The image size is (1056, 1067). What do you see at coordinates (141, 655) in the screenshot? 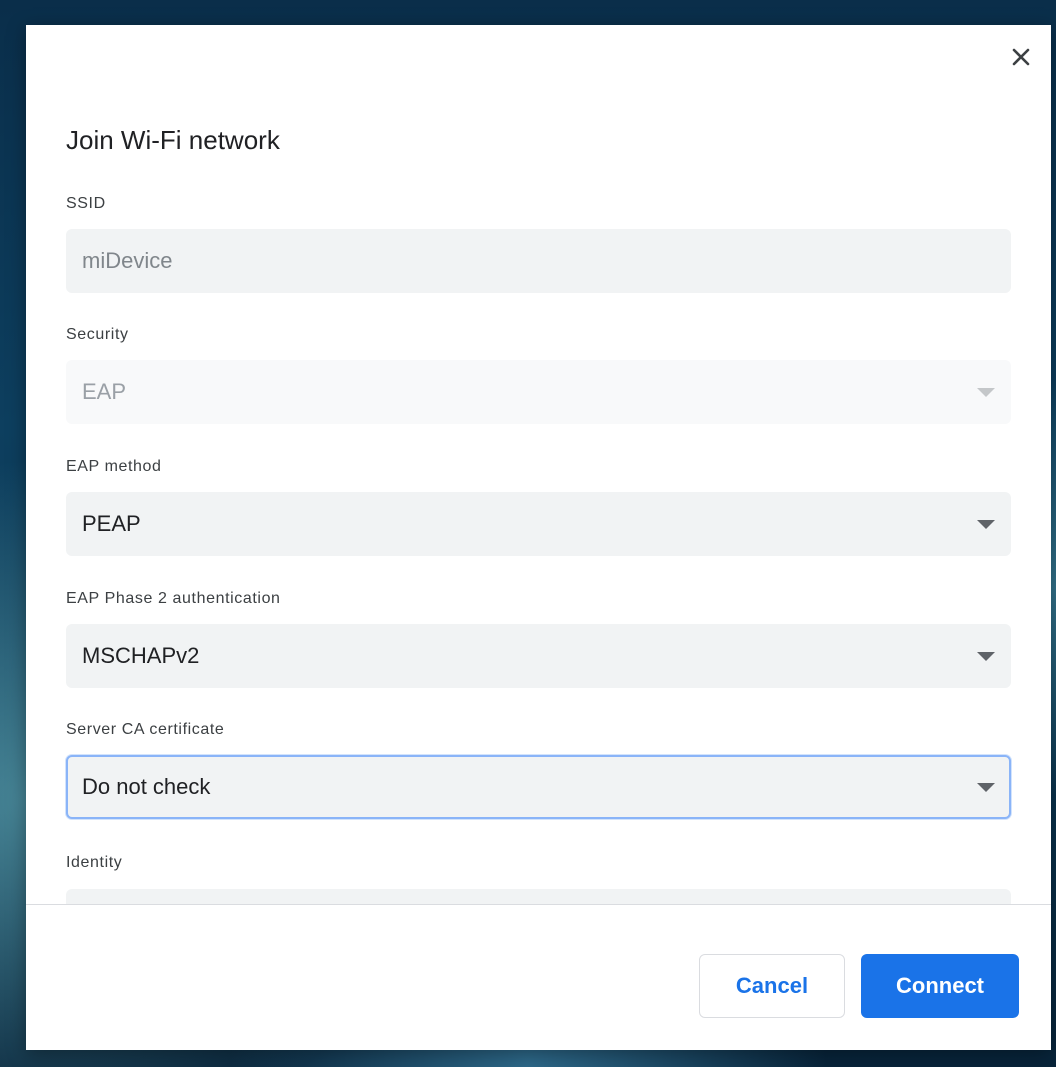
I see `phase2-value: MSCHAPv2` at bounding box center [141, 655].